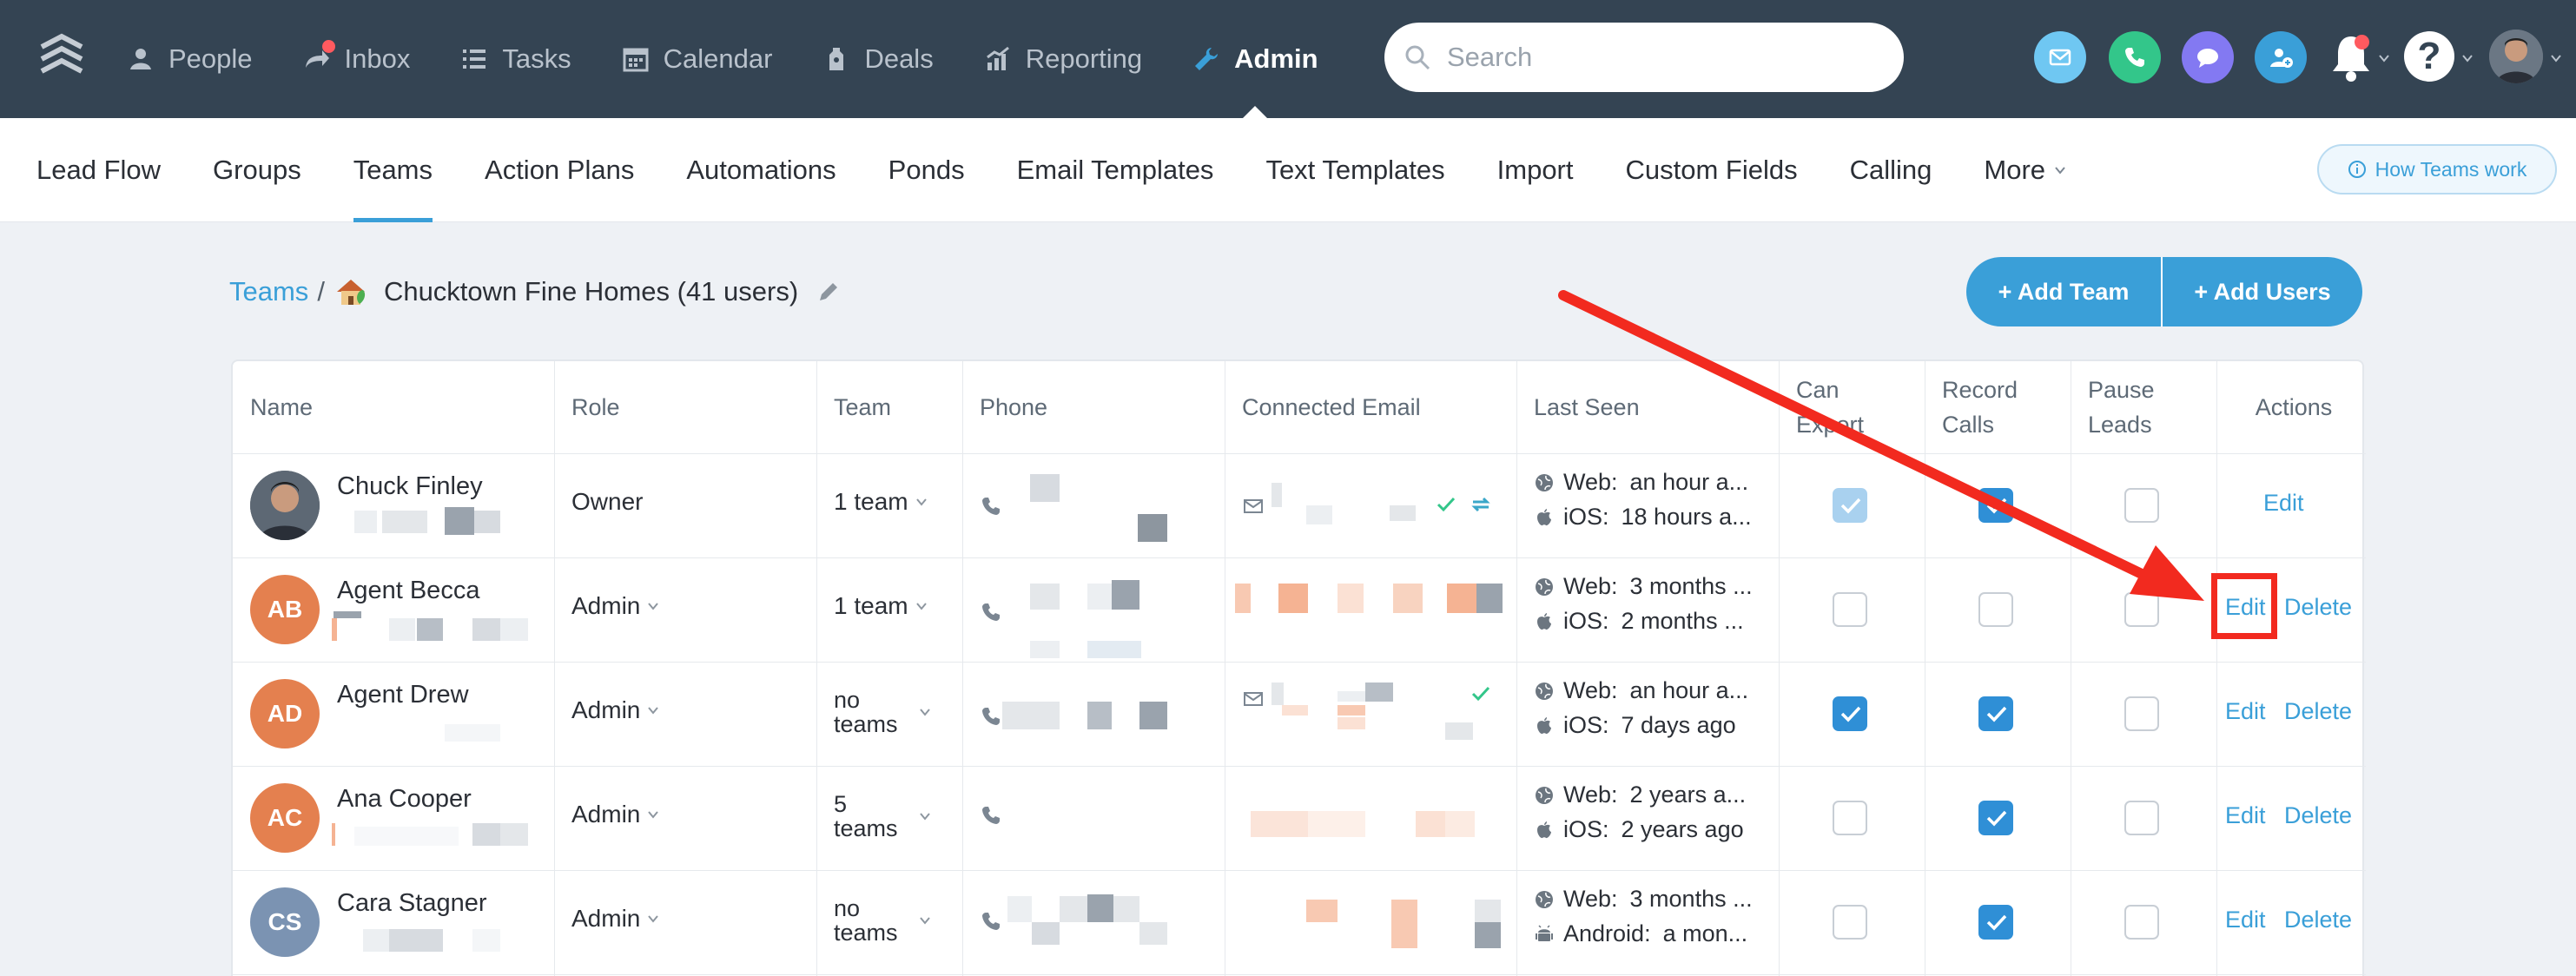 The height and width of the screenshot is (976, 2576). Describe the element at coordinates (412, 903) in the screenshot. I see `user-name: Cara Stagner` at that location.